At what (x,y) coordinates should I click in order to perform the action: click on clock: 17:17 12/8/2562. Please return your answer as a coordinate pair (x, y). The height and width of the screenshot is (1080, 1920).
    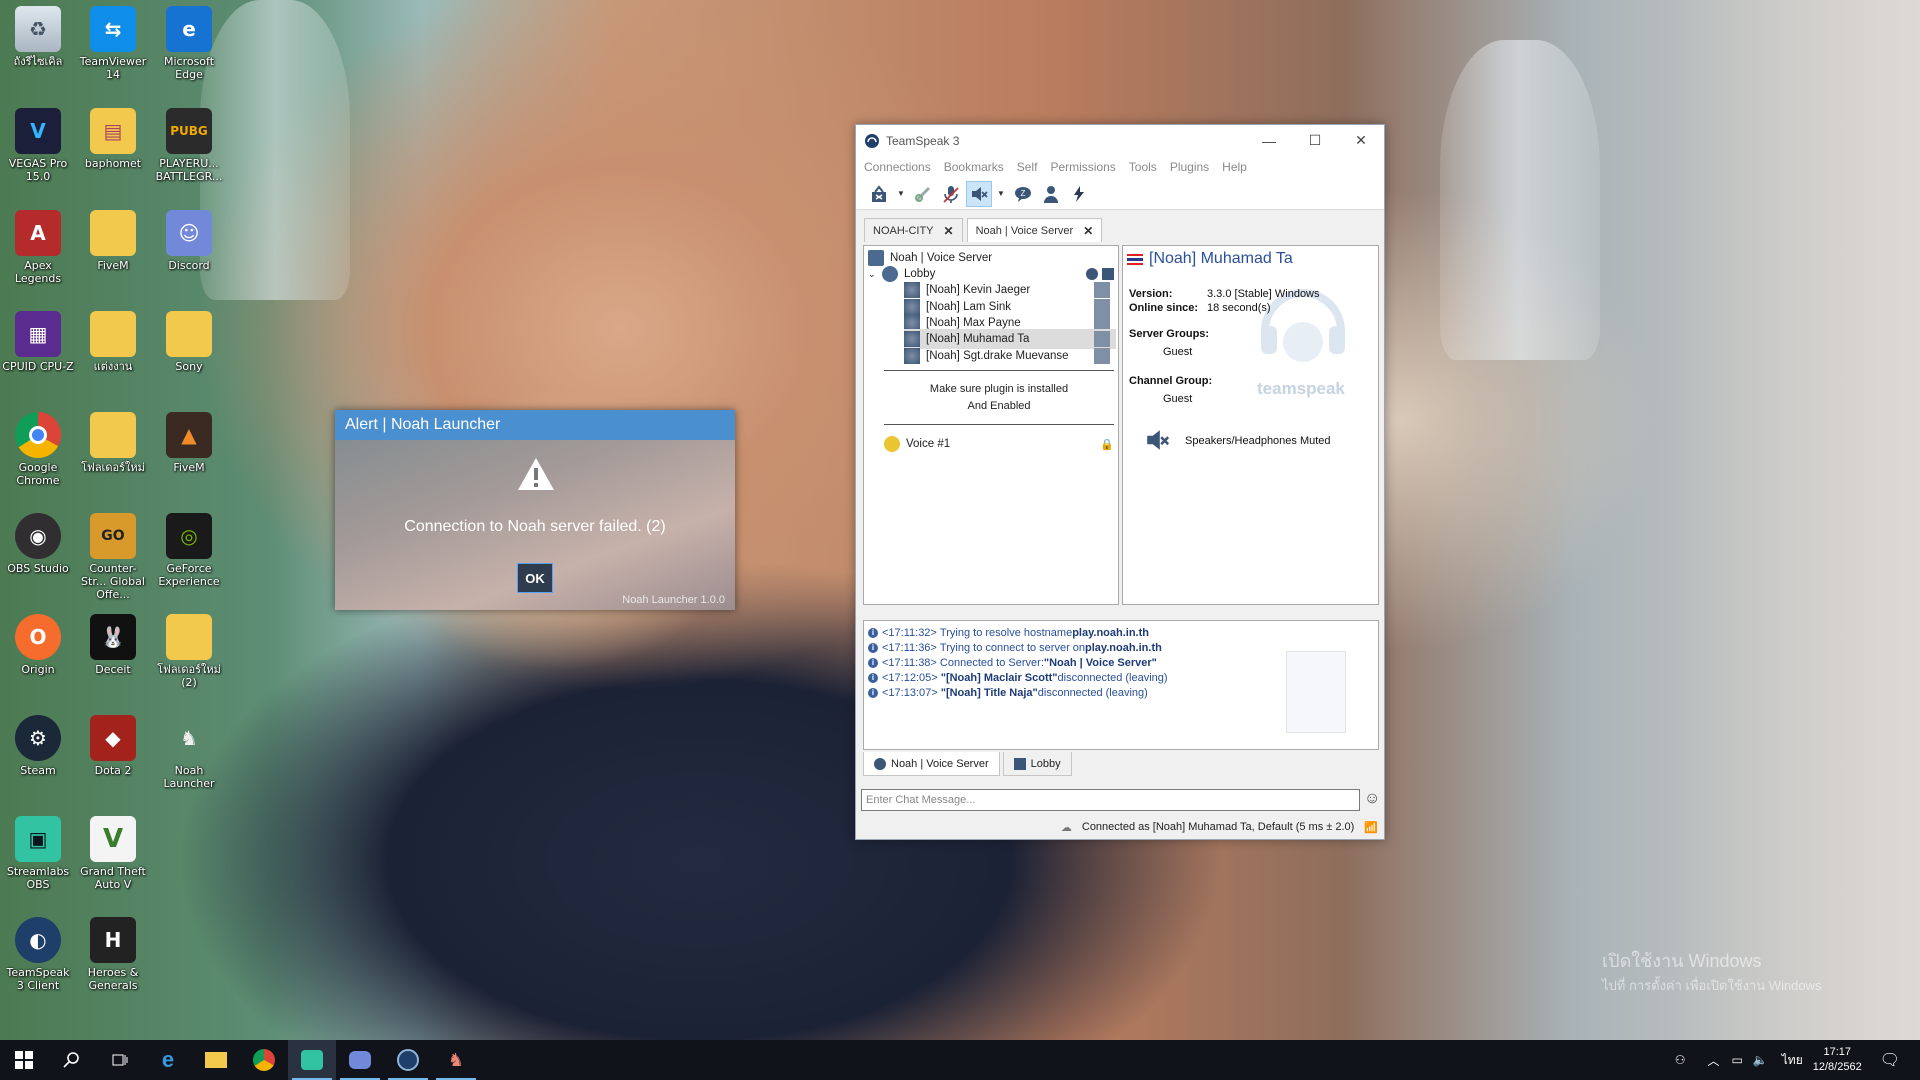
    Looking at the image, I should click on (1837, 1060).